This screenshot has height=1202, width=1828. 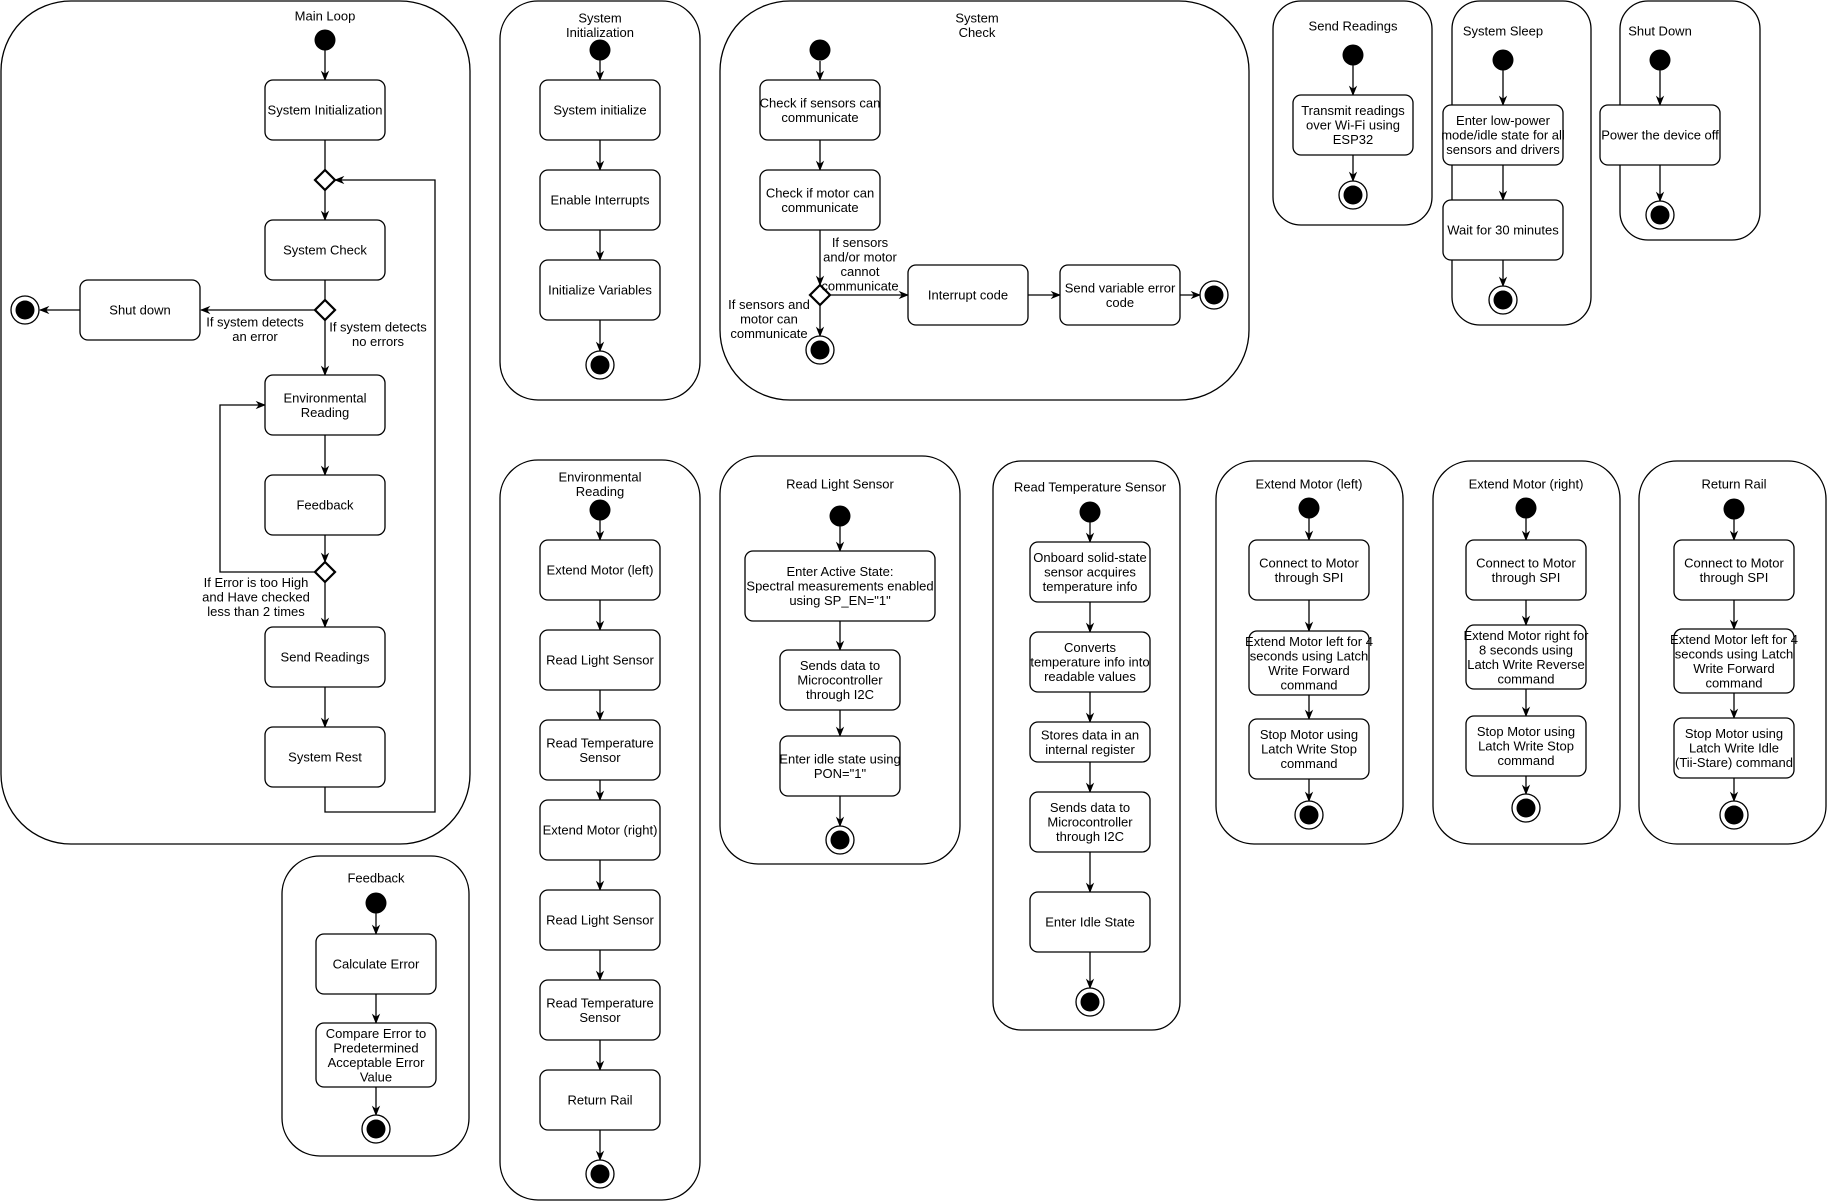 I want to click on envreading-node-7-label: Return Rail, so click(x=599, y=1100).